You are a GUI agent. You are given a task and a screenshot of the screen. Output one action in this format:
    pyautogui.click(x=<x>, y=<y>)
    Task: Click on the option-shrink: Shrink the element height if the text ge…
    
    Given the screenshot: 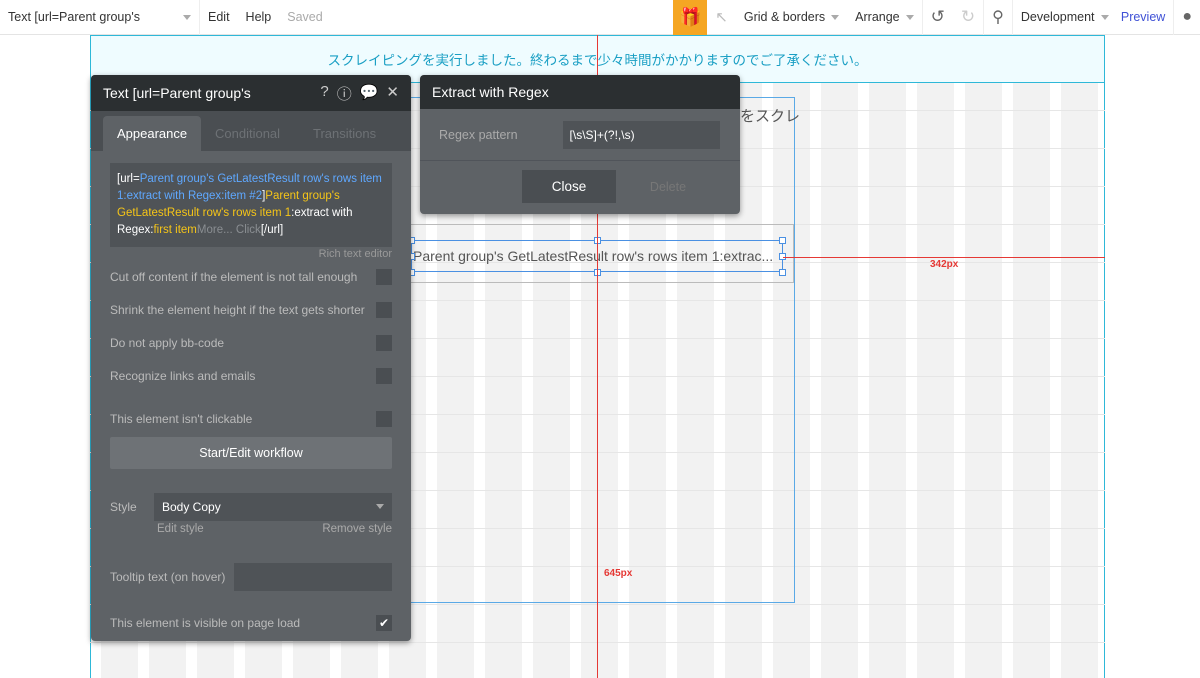 What is the action you would take?
    pyautogui.click(x=251, y=309)
    